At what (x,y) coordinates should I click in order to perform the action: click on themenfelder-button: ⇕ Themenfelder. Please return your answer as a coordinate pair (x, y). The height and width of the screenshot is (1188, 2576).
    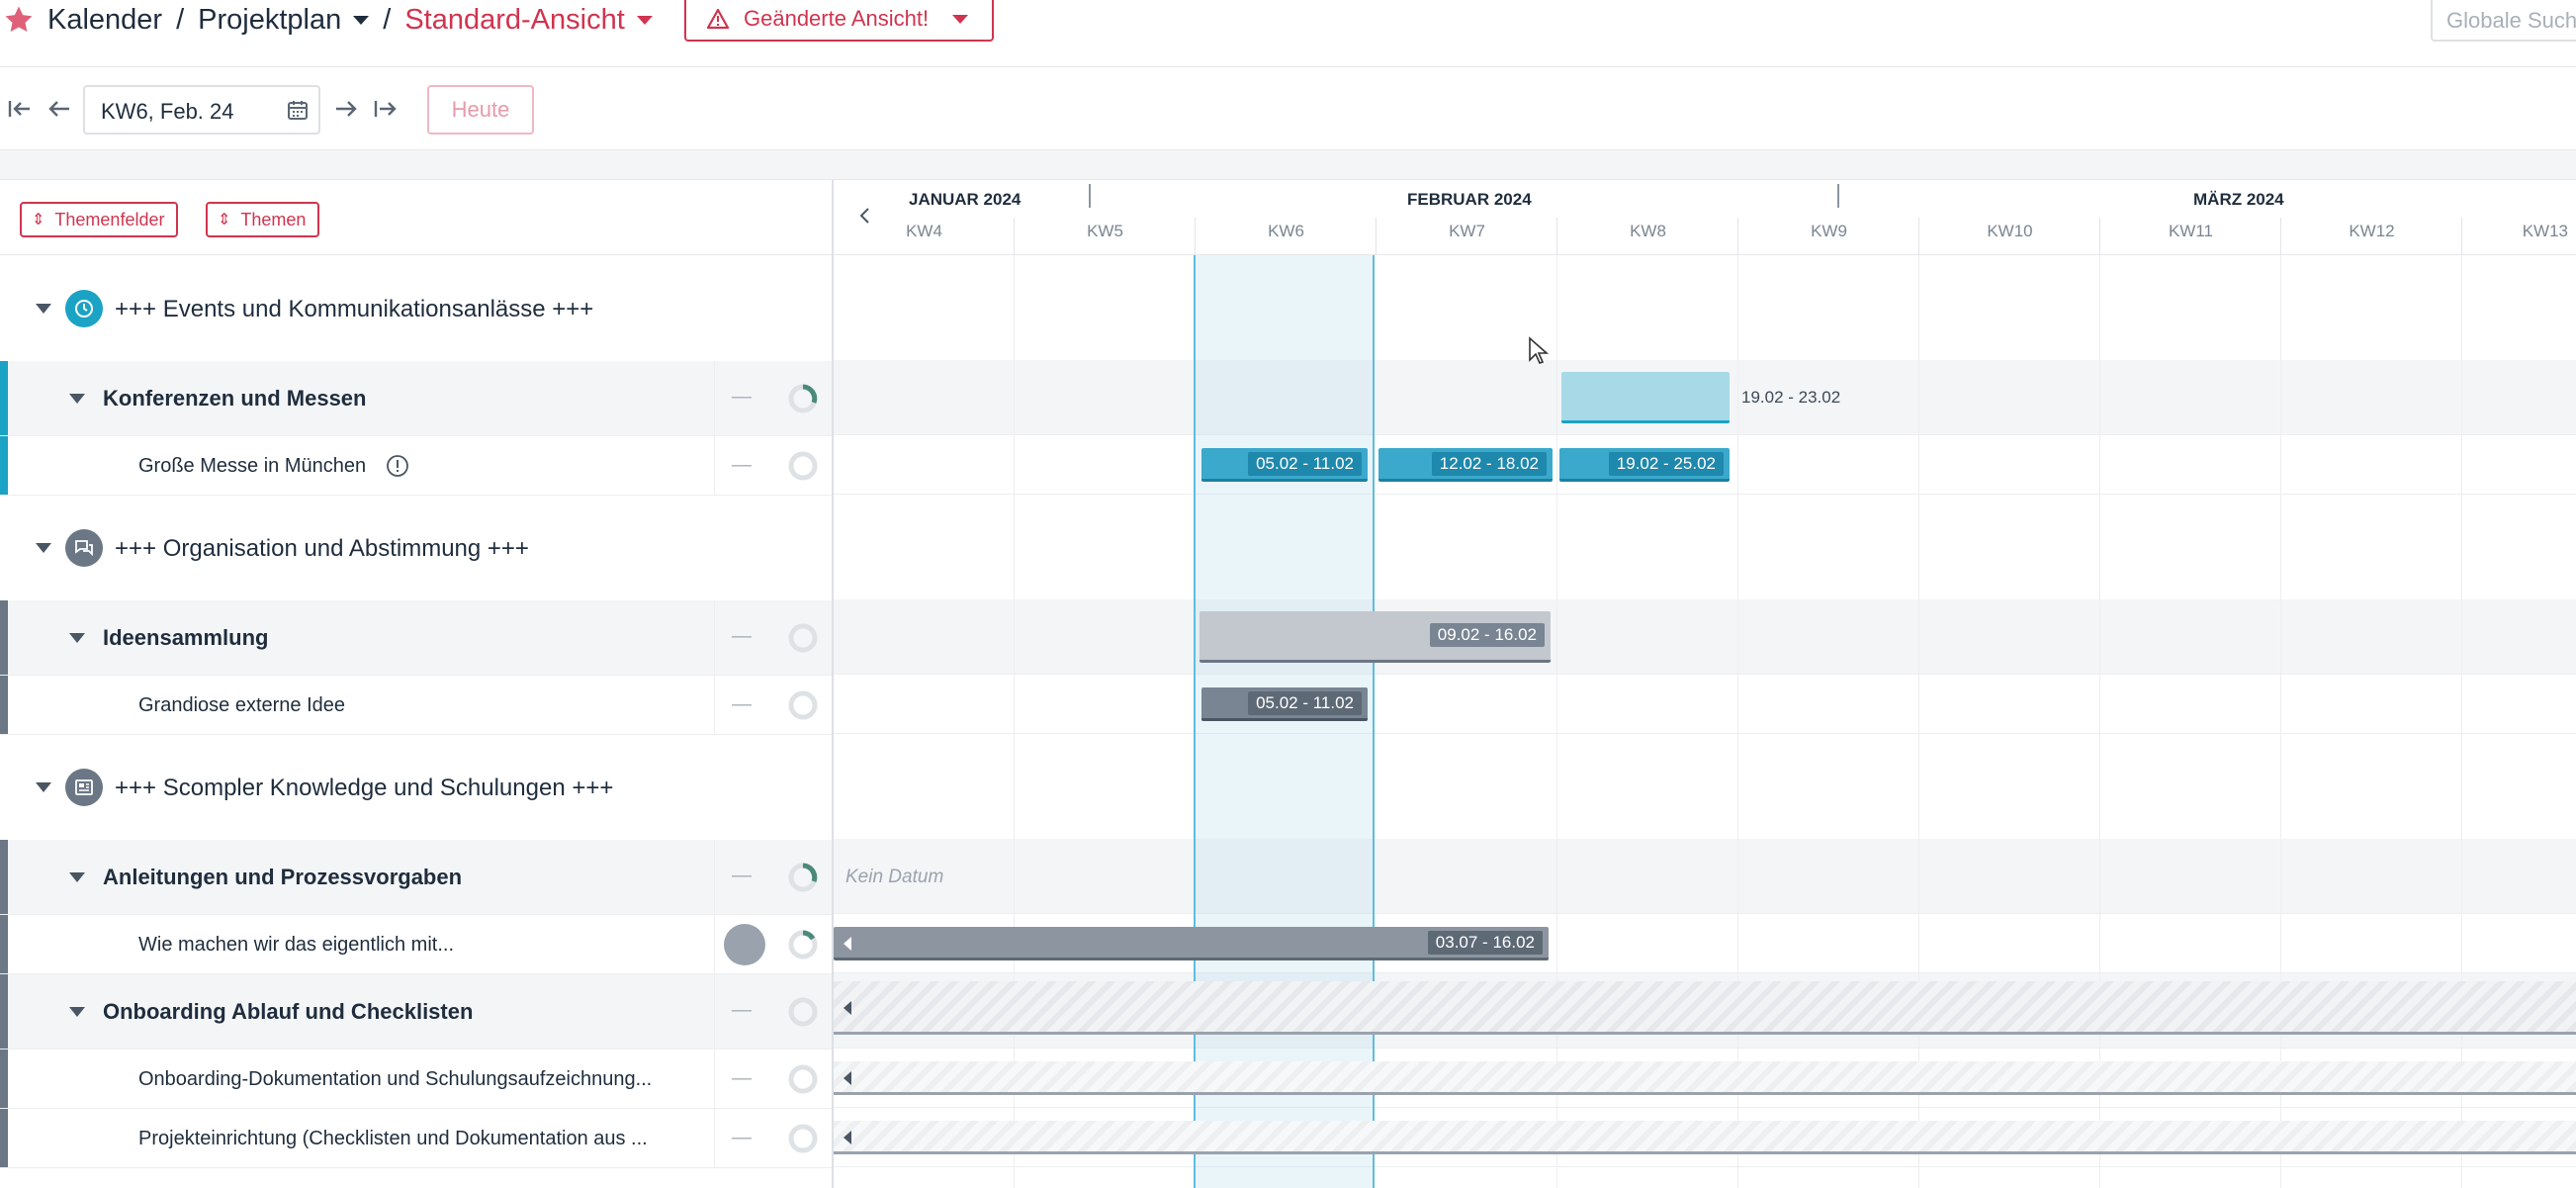
    Looking at the image, I should click on (99, 220).